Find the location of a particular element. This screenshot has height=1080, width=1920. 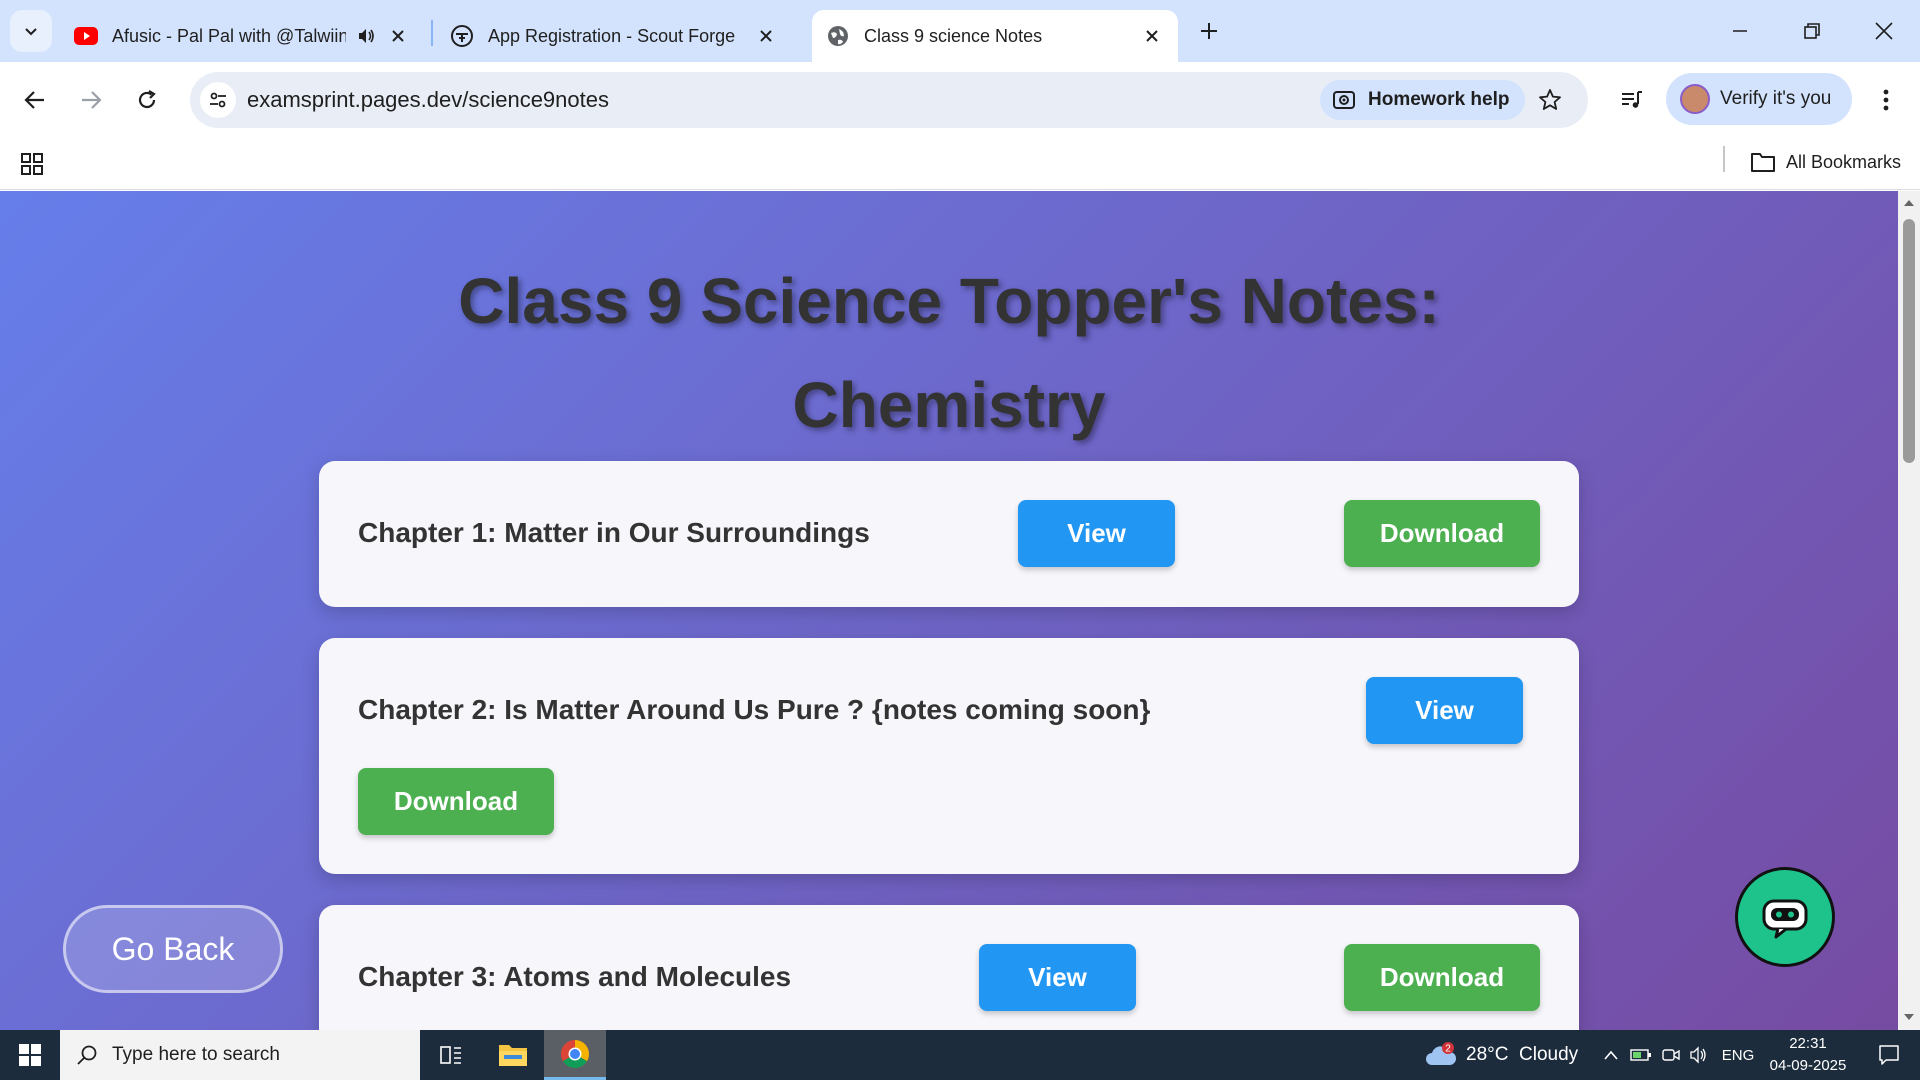

tab-class9-notes: Class 9 science Notes is located at coordinates (995, 36).